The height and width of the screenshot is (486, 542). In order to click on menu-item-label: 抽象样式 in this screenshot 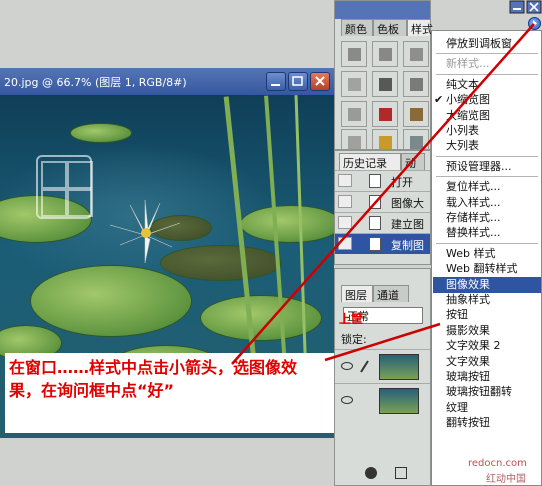, I will do `click(468, 299)`.